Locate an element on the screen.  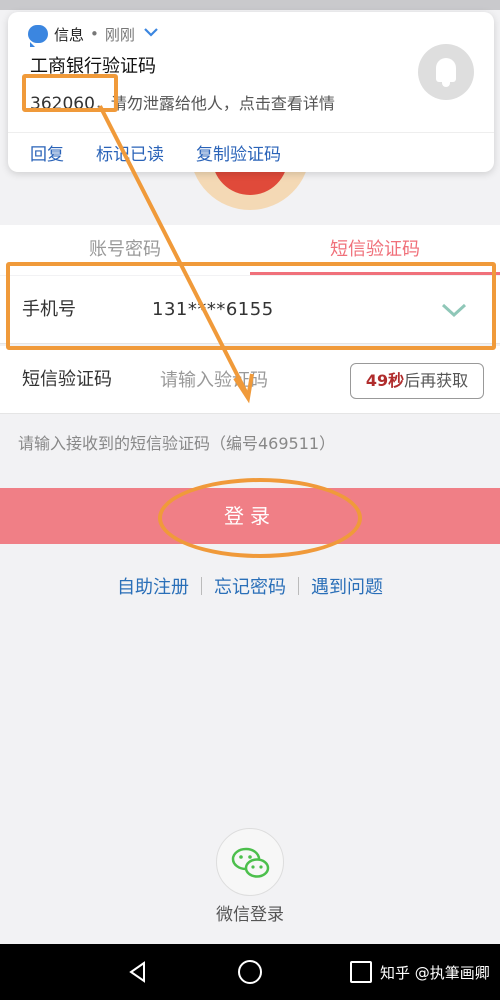
reply-button: 回复 is located at coordinates (47, 152).